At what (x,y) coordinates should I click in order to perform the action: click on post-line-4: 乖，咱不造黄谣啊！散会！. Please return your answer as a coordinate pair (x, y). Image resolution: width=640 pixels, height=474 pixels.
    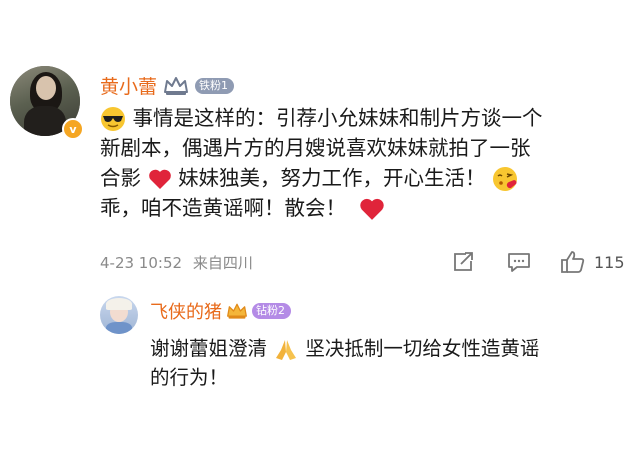
    Looking at the image, I should click on (365, 208).